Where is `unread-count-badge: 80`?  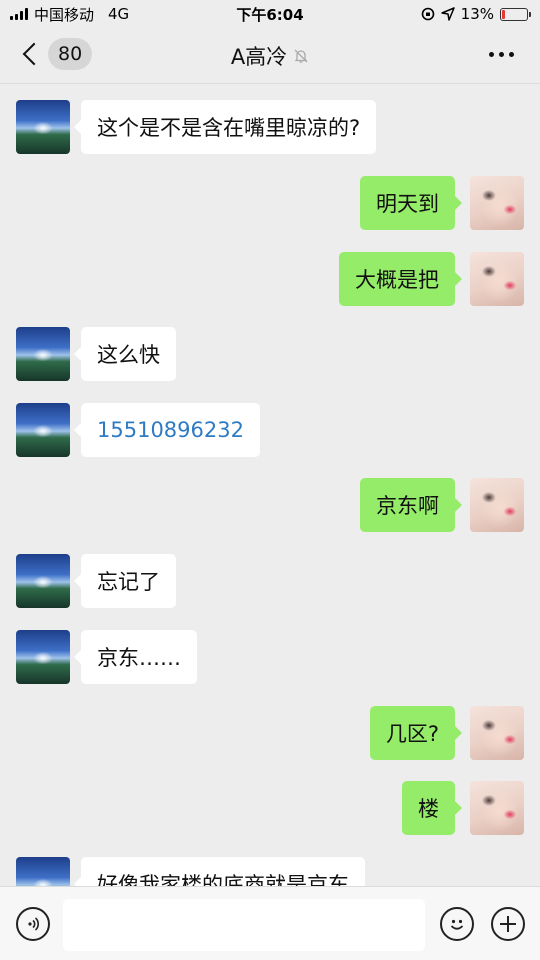
unread-count-badge: 80 is located at coordinates (70, 54).